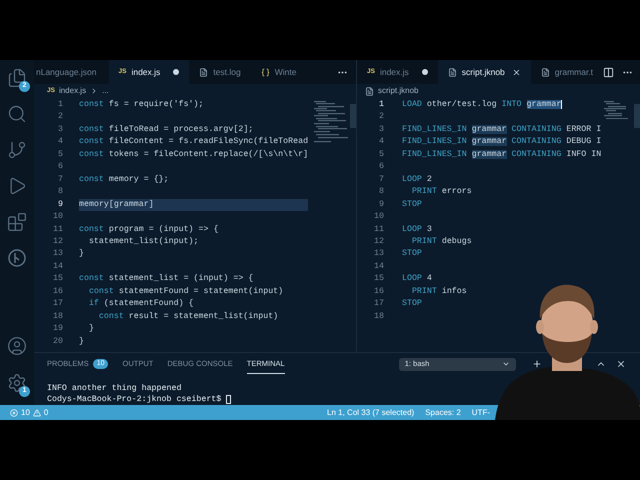 Image resolution: width=640 pixels, height=480 pixels. Describe the element at coordinates (25, 412) in the screenshot. I see `error-count: 10` at that location.